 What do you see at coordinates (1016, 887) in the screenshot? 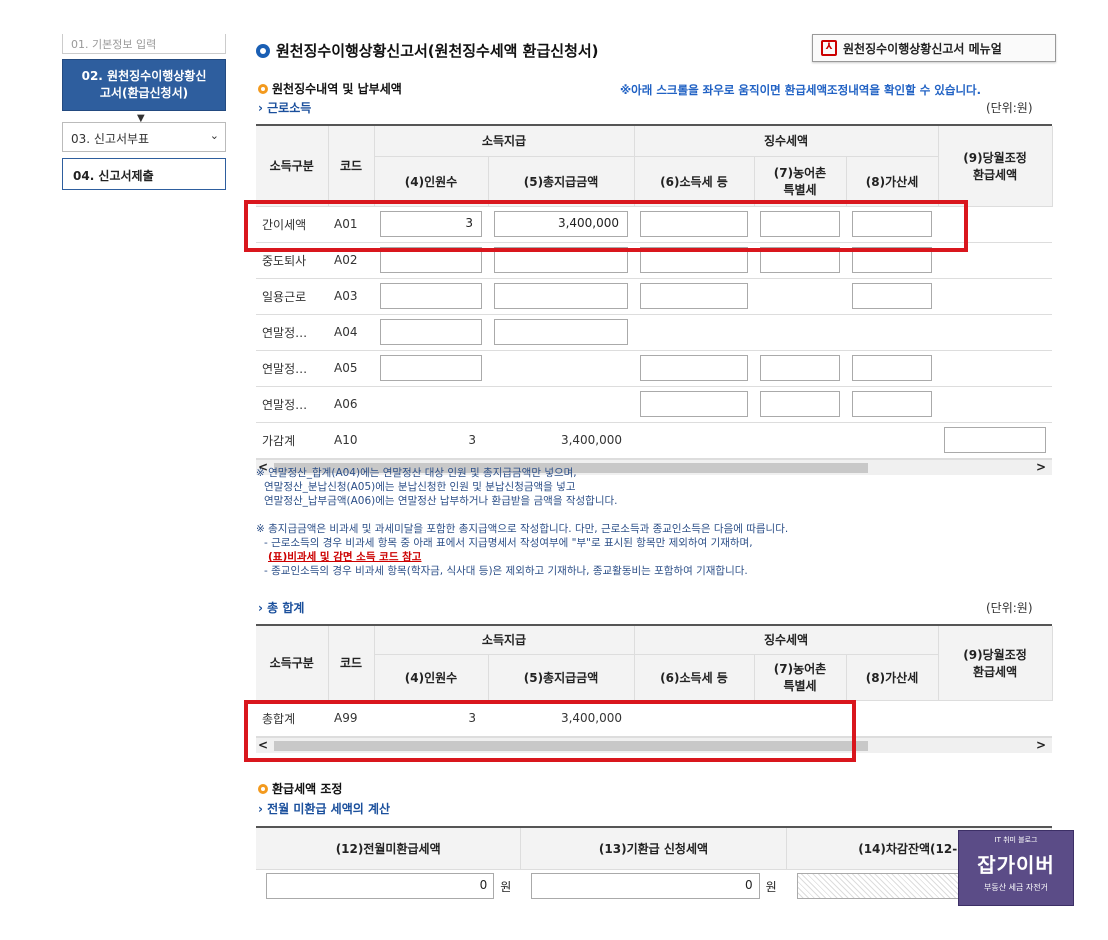
I see `logo-line: 부동산 세금 자전거` at bounding box center [1016, 887].